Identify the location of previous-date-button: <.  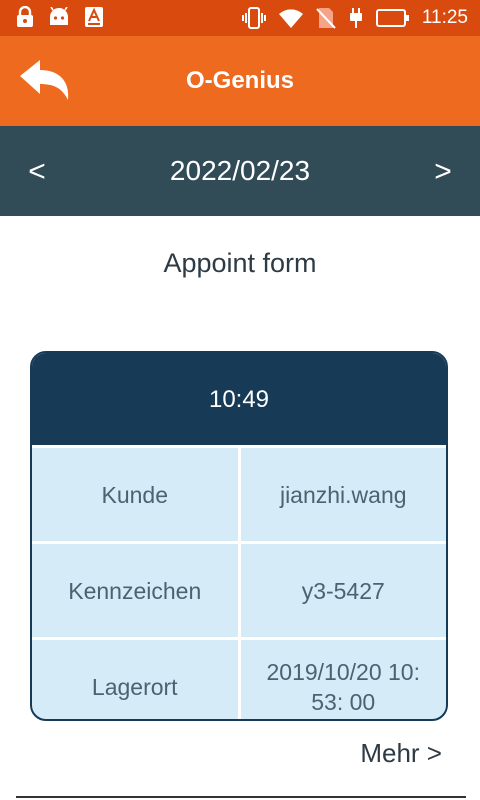
(37, 171).